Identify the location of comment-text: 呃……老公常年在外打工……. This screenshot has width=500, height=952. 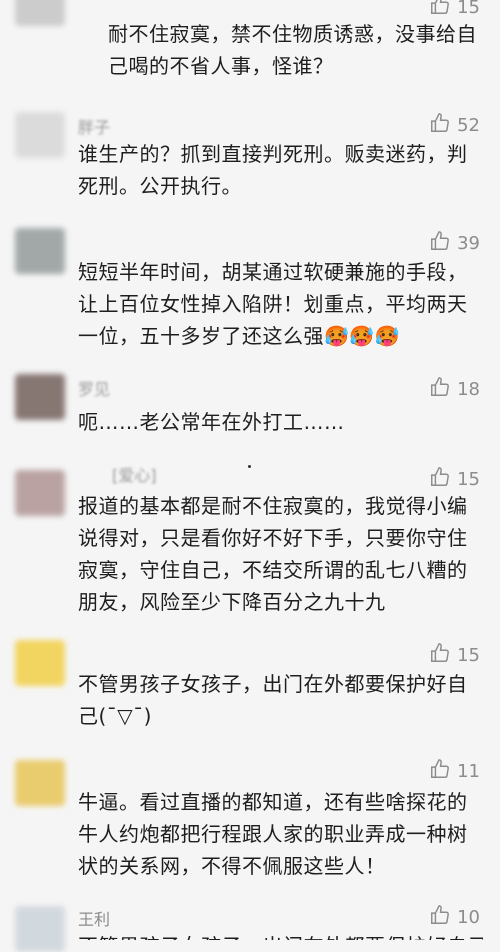
(211, 422).